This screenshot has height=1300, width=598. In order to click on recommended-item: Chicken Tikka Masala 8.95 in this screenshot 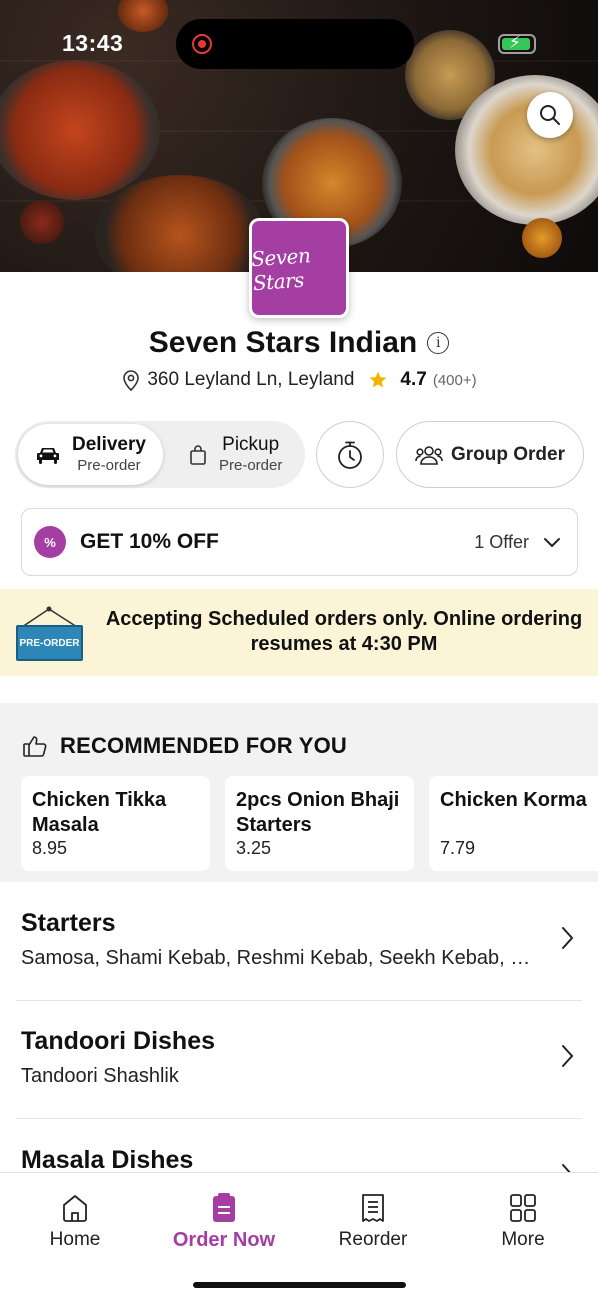, I will do `click(115, 823)`.